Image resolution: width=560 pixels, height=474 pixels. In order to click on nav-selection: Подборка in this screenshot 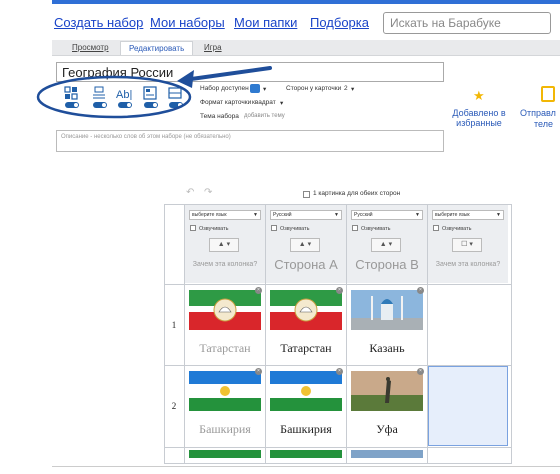, I will do `click(339, 22)`.